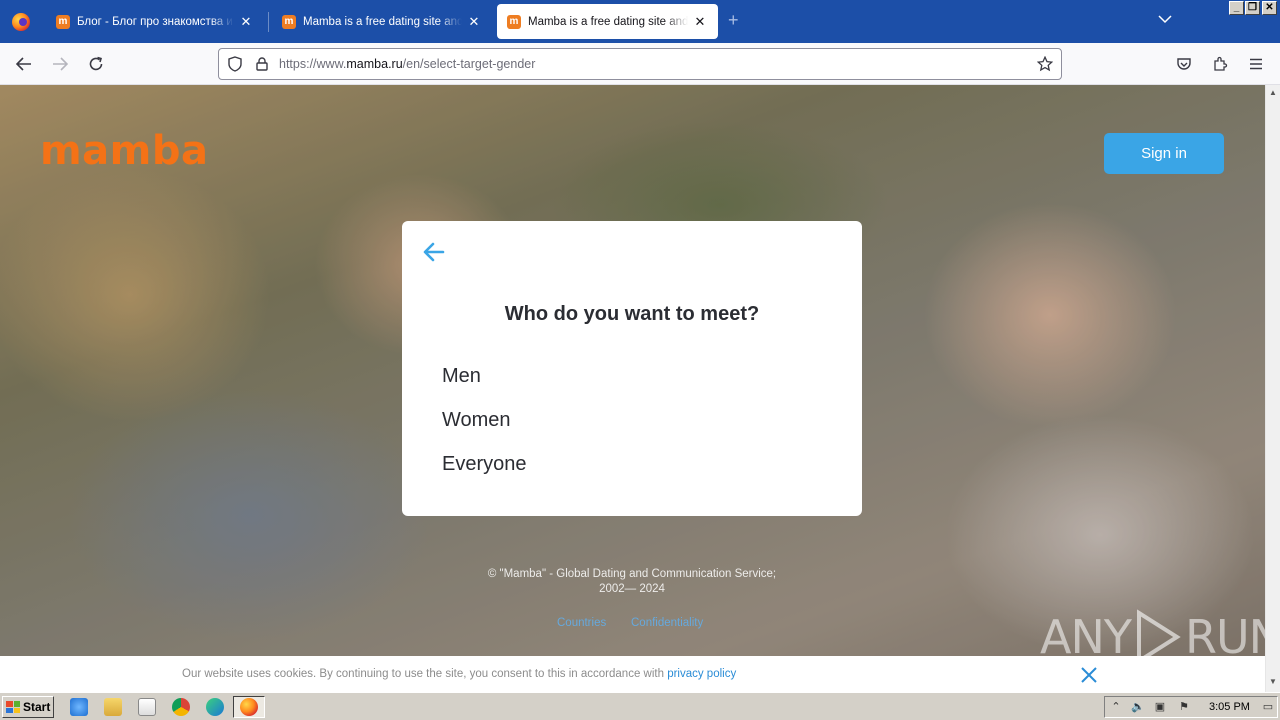 The height and width of the screenshot is (720, 1280). Describe the element at coordinates (476, 420) in the screenshot. I see `option-women: Women` at that location.